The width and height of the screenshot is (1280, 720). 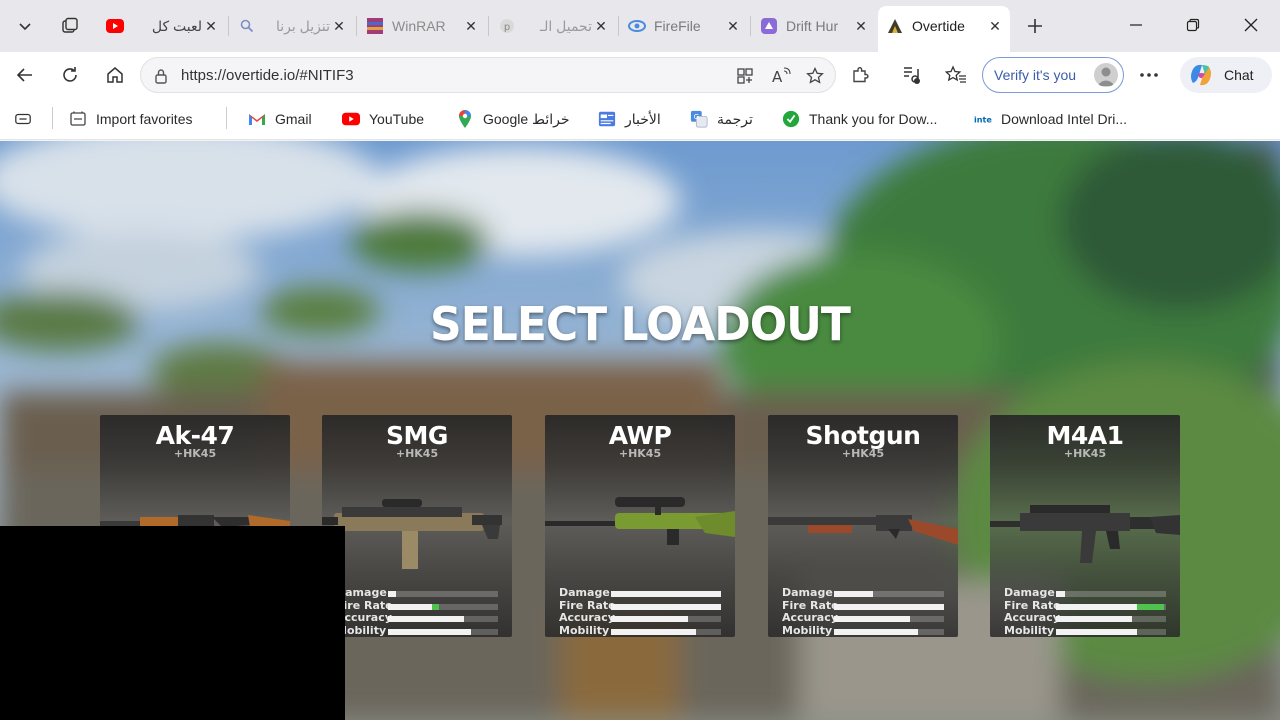 What do you see at coordinates (292, 26) in the screenshot?
I see `tab-2: تنزيل برنا ✕` at bounding box center [292, 26].